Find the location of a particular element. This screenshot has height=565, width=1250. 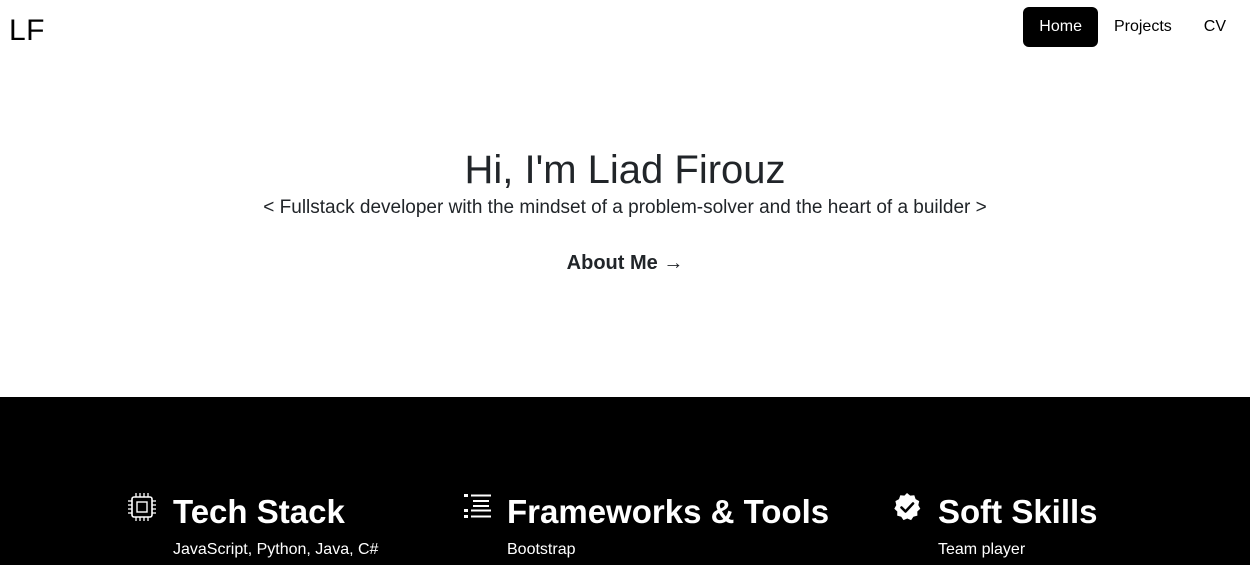

skill-item: Bootstrap is located at coordinates (541, 549).